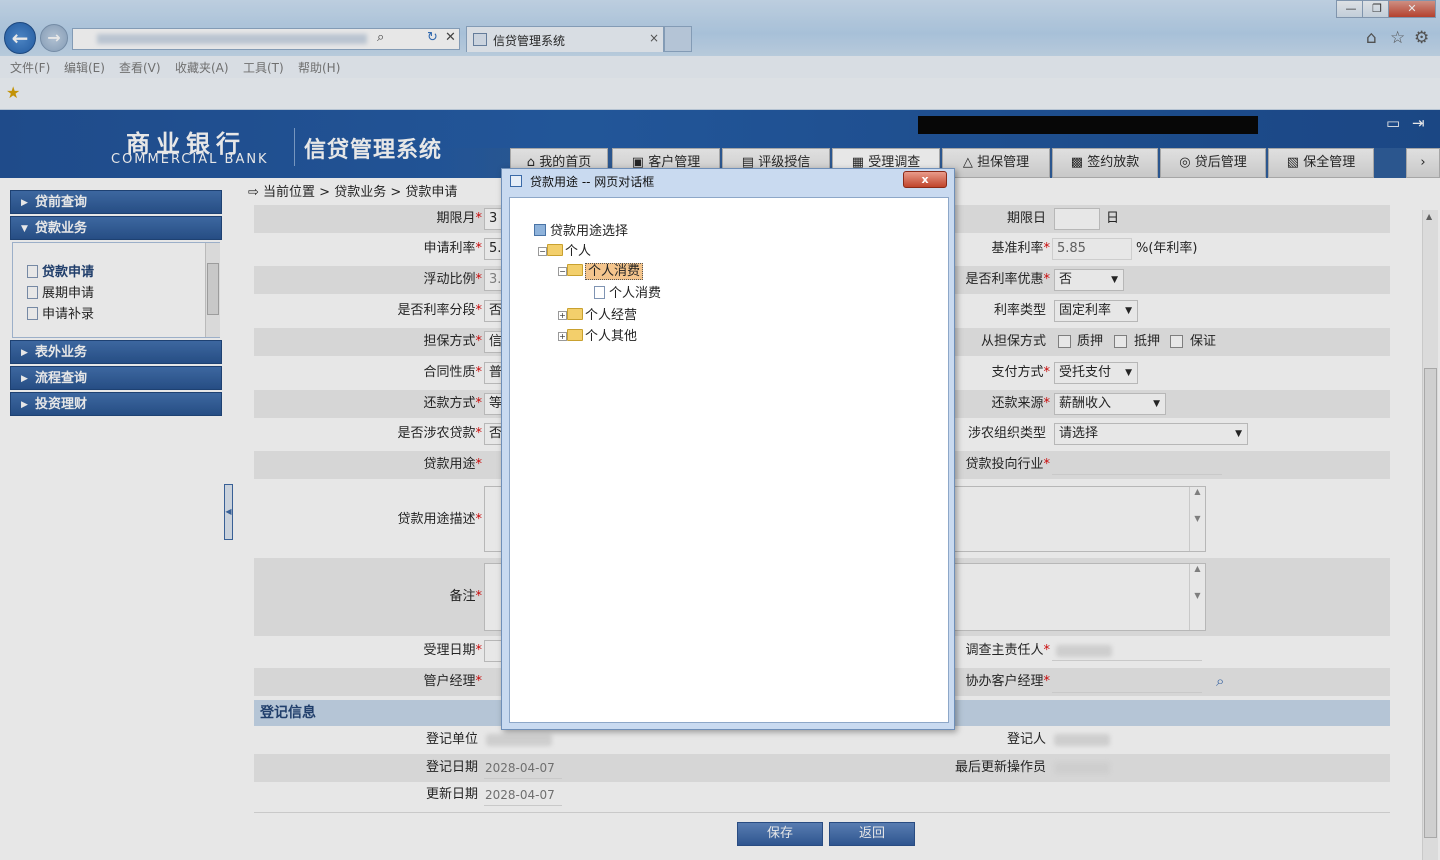 This screenshot has width=1440, height=860. Describe the element at coordinates (465, 596) in the screenshot. I see `remark-label: 备注*` at that location.